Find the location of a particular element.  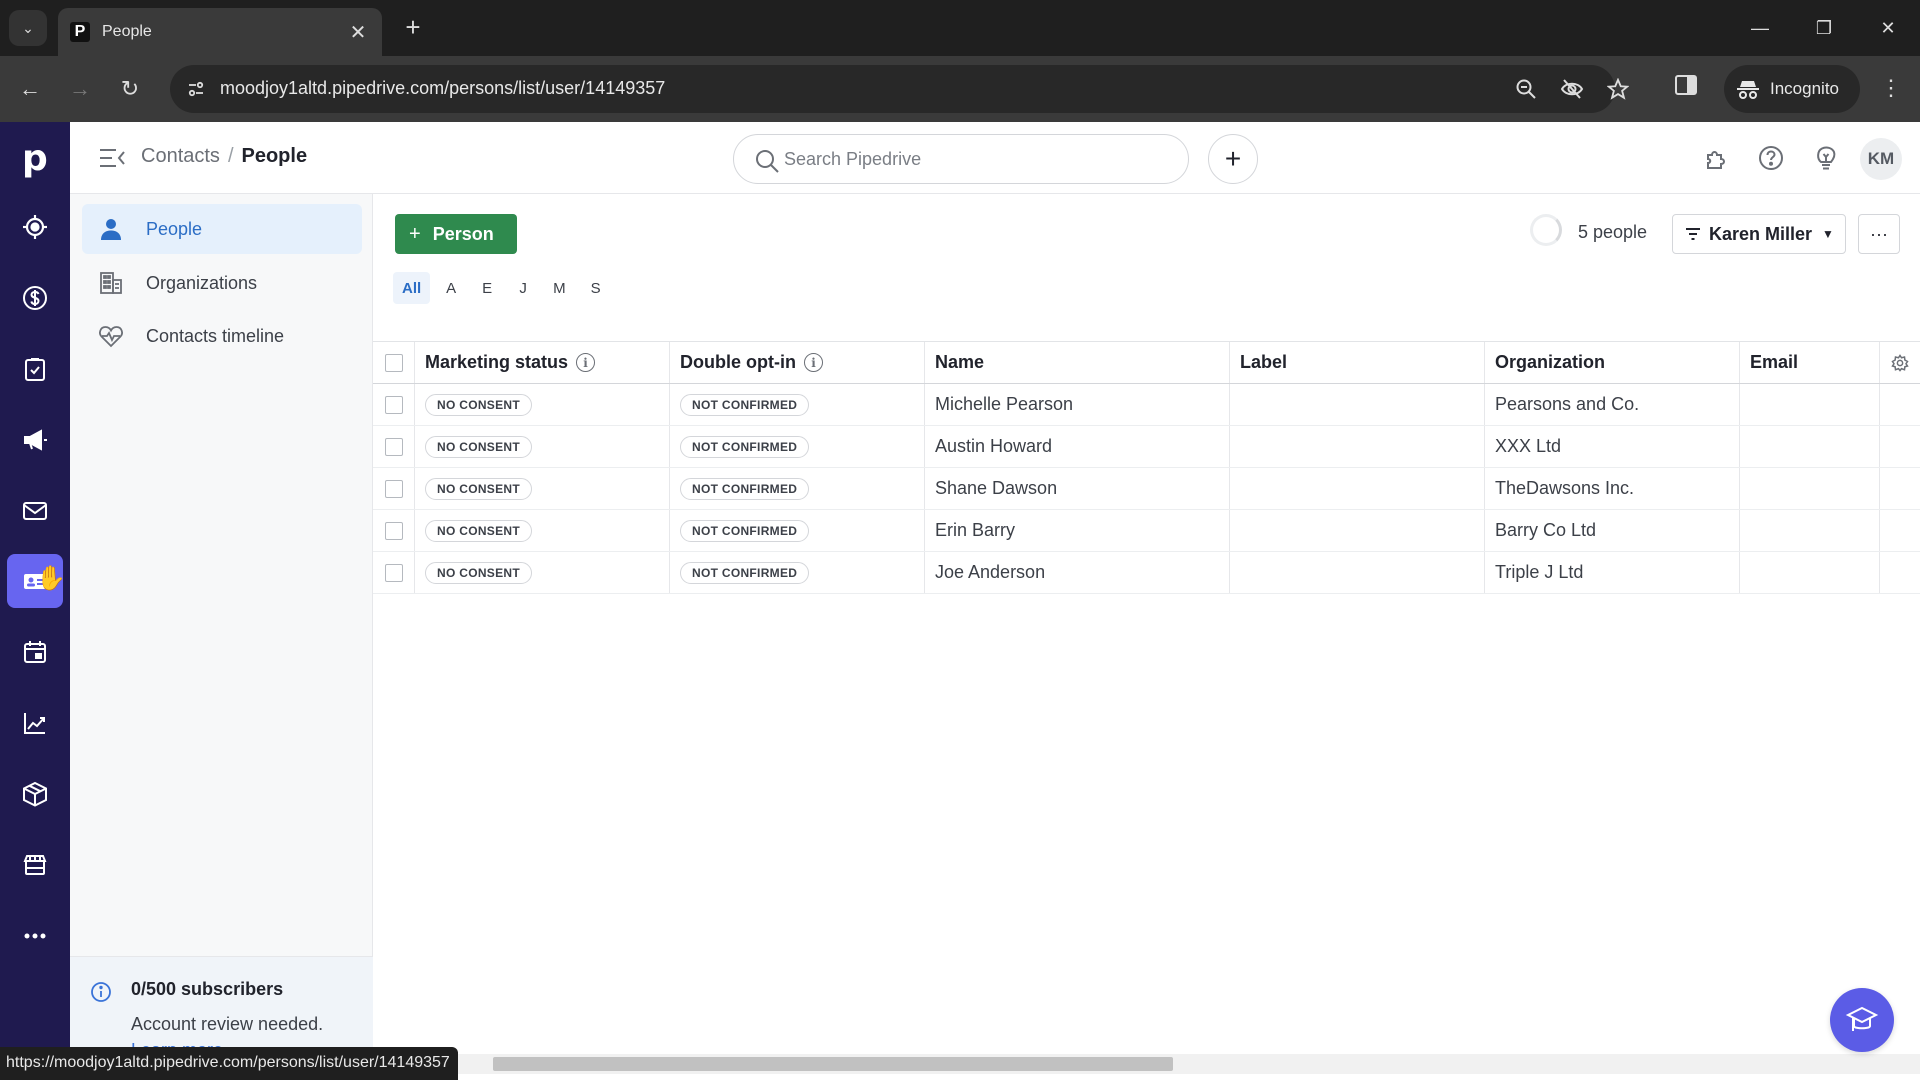

column-header-label-col: Label is located at coordinates (1357, 362).